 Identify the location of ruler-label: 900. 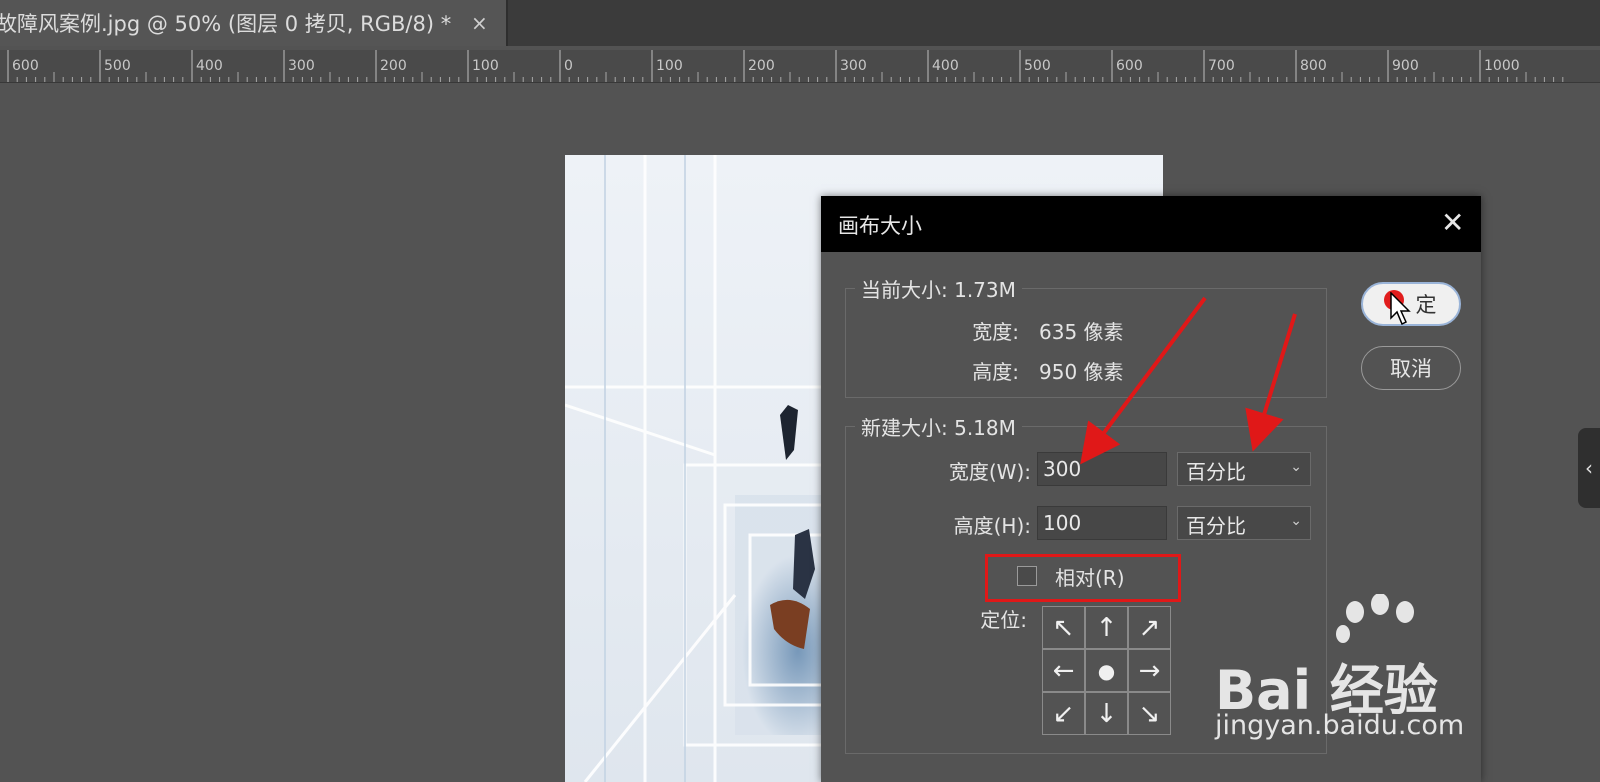
(1405, 66).